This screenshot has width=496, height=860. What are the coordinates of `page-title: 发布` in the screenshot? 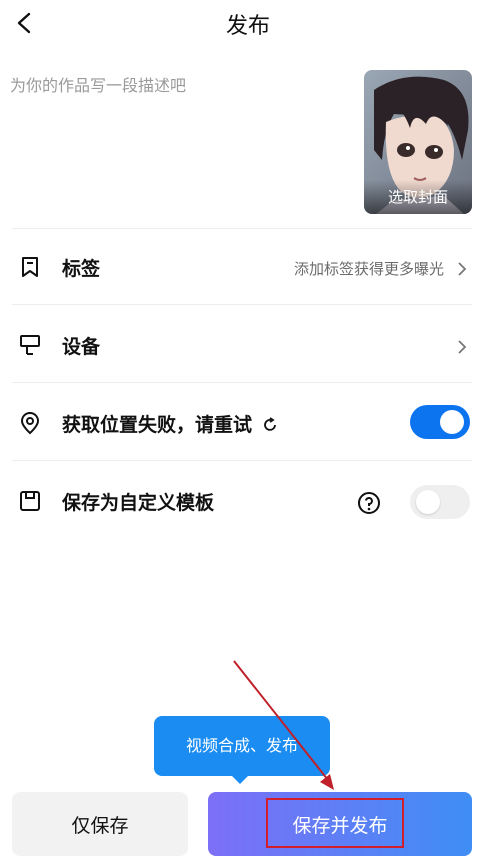 It's located at (247, 26).